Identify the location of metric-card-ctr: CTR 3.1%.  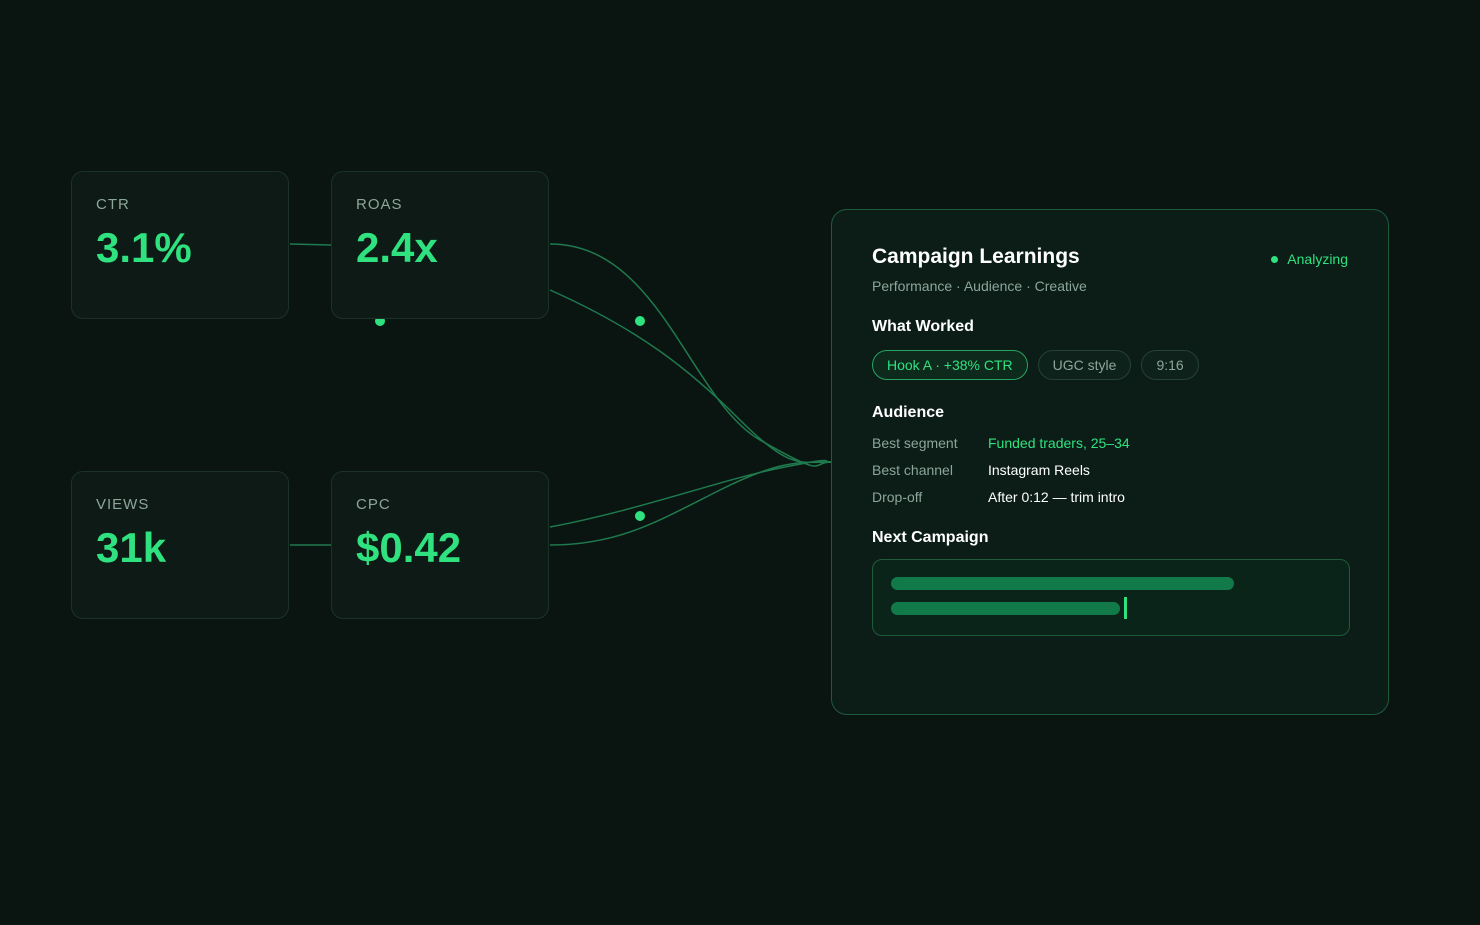
(180, 245).